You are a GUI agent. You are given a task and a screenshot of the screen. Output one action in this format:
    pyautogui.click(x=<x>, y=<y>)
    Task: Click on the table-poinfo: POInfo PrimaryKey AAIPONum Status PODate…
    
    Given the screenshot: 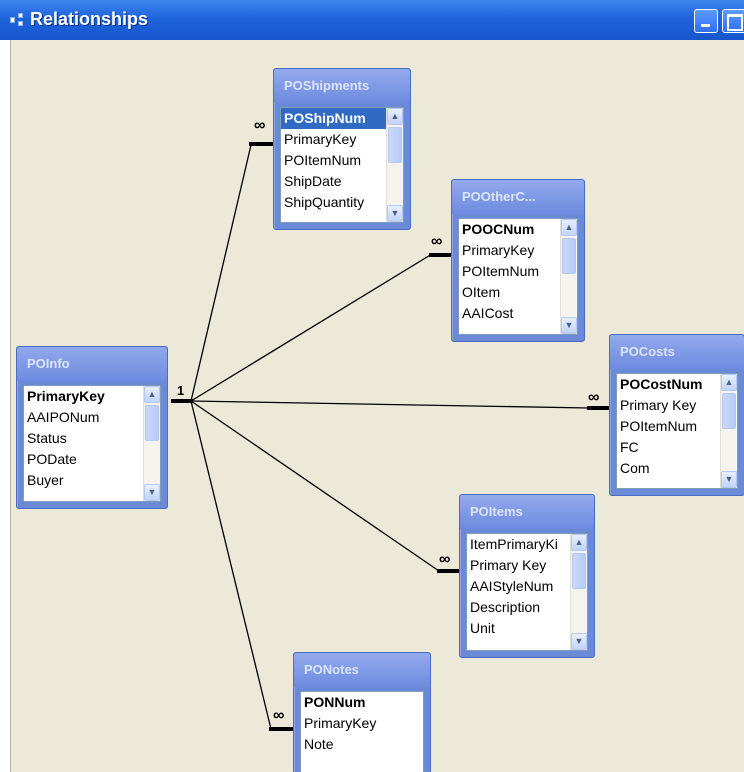 What is the action you would take?
    pyautogui.click(x=92, y=427)
    